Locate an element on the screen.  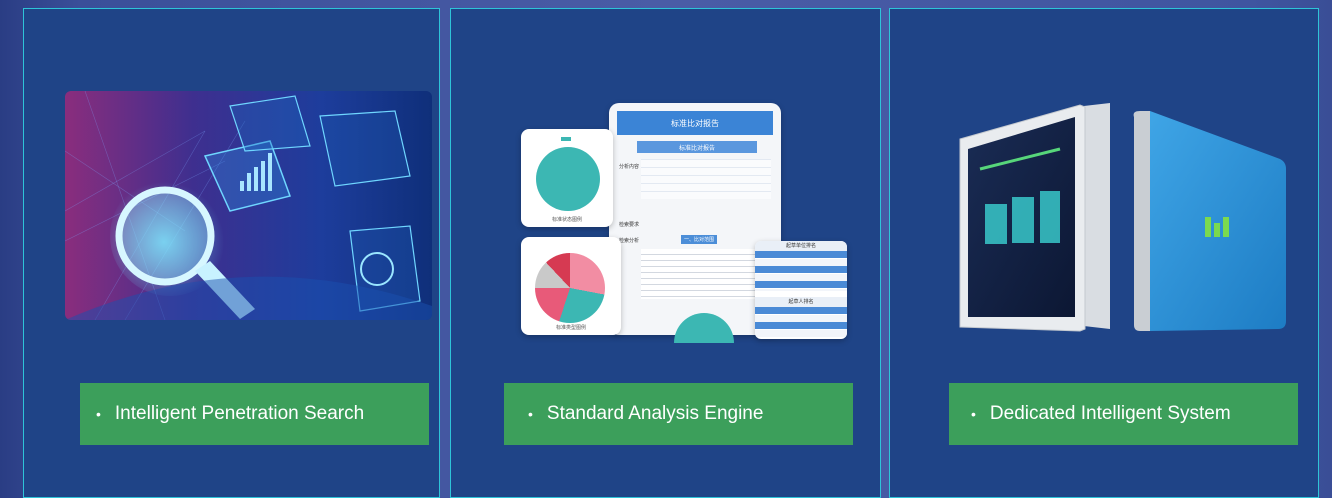
row-label-1: 分析内容 is located at coordinates (629, 167).